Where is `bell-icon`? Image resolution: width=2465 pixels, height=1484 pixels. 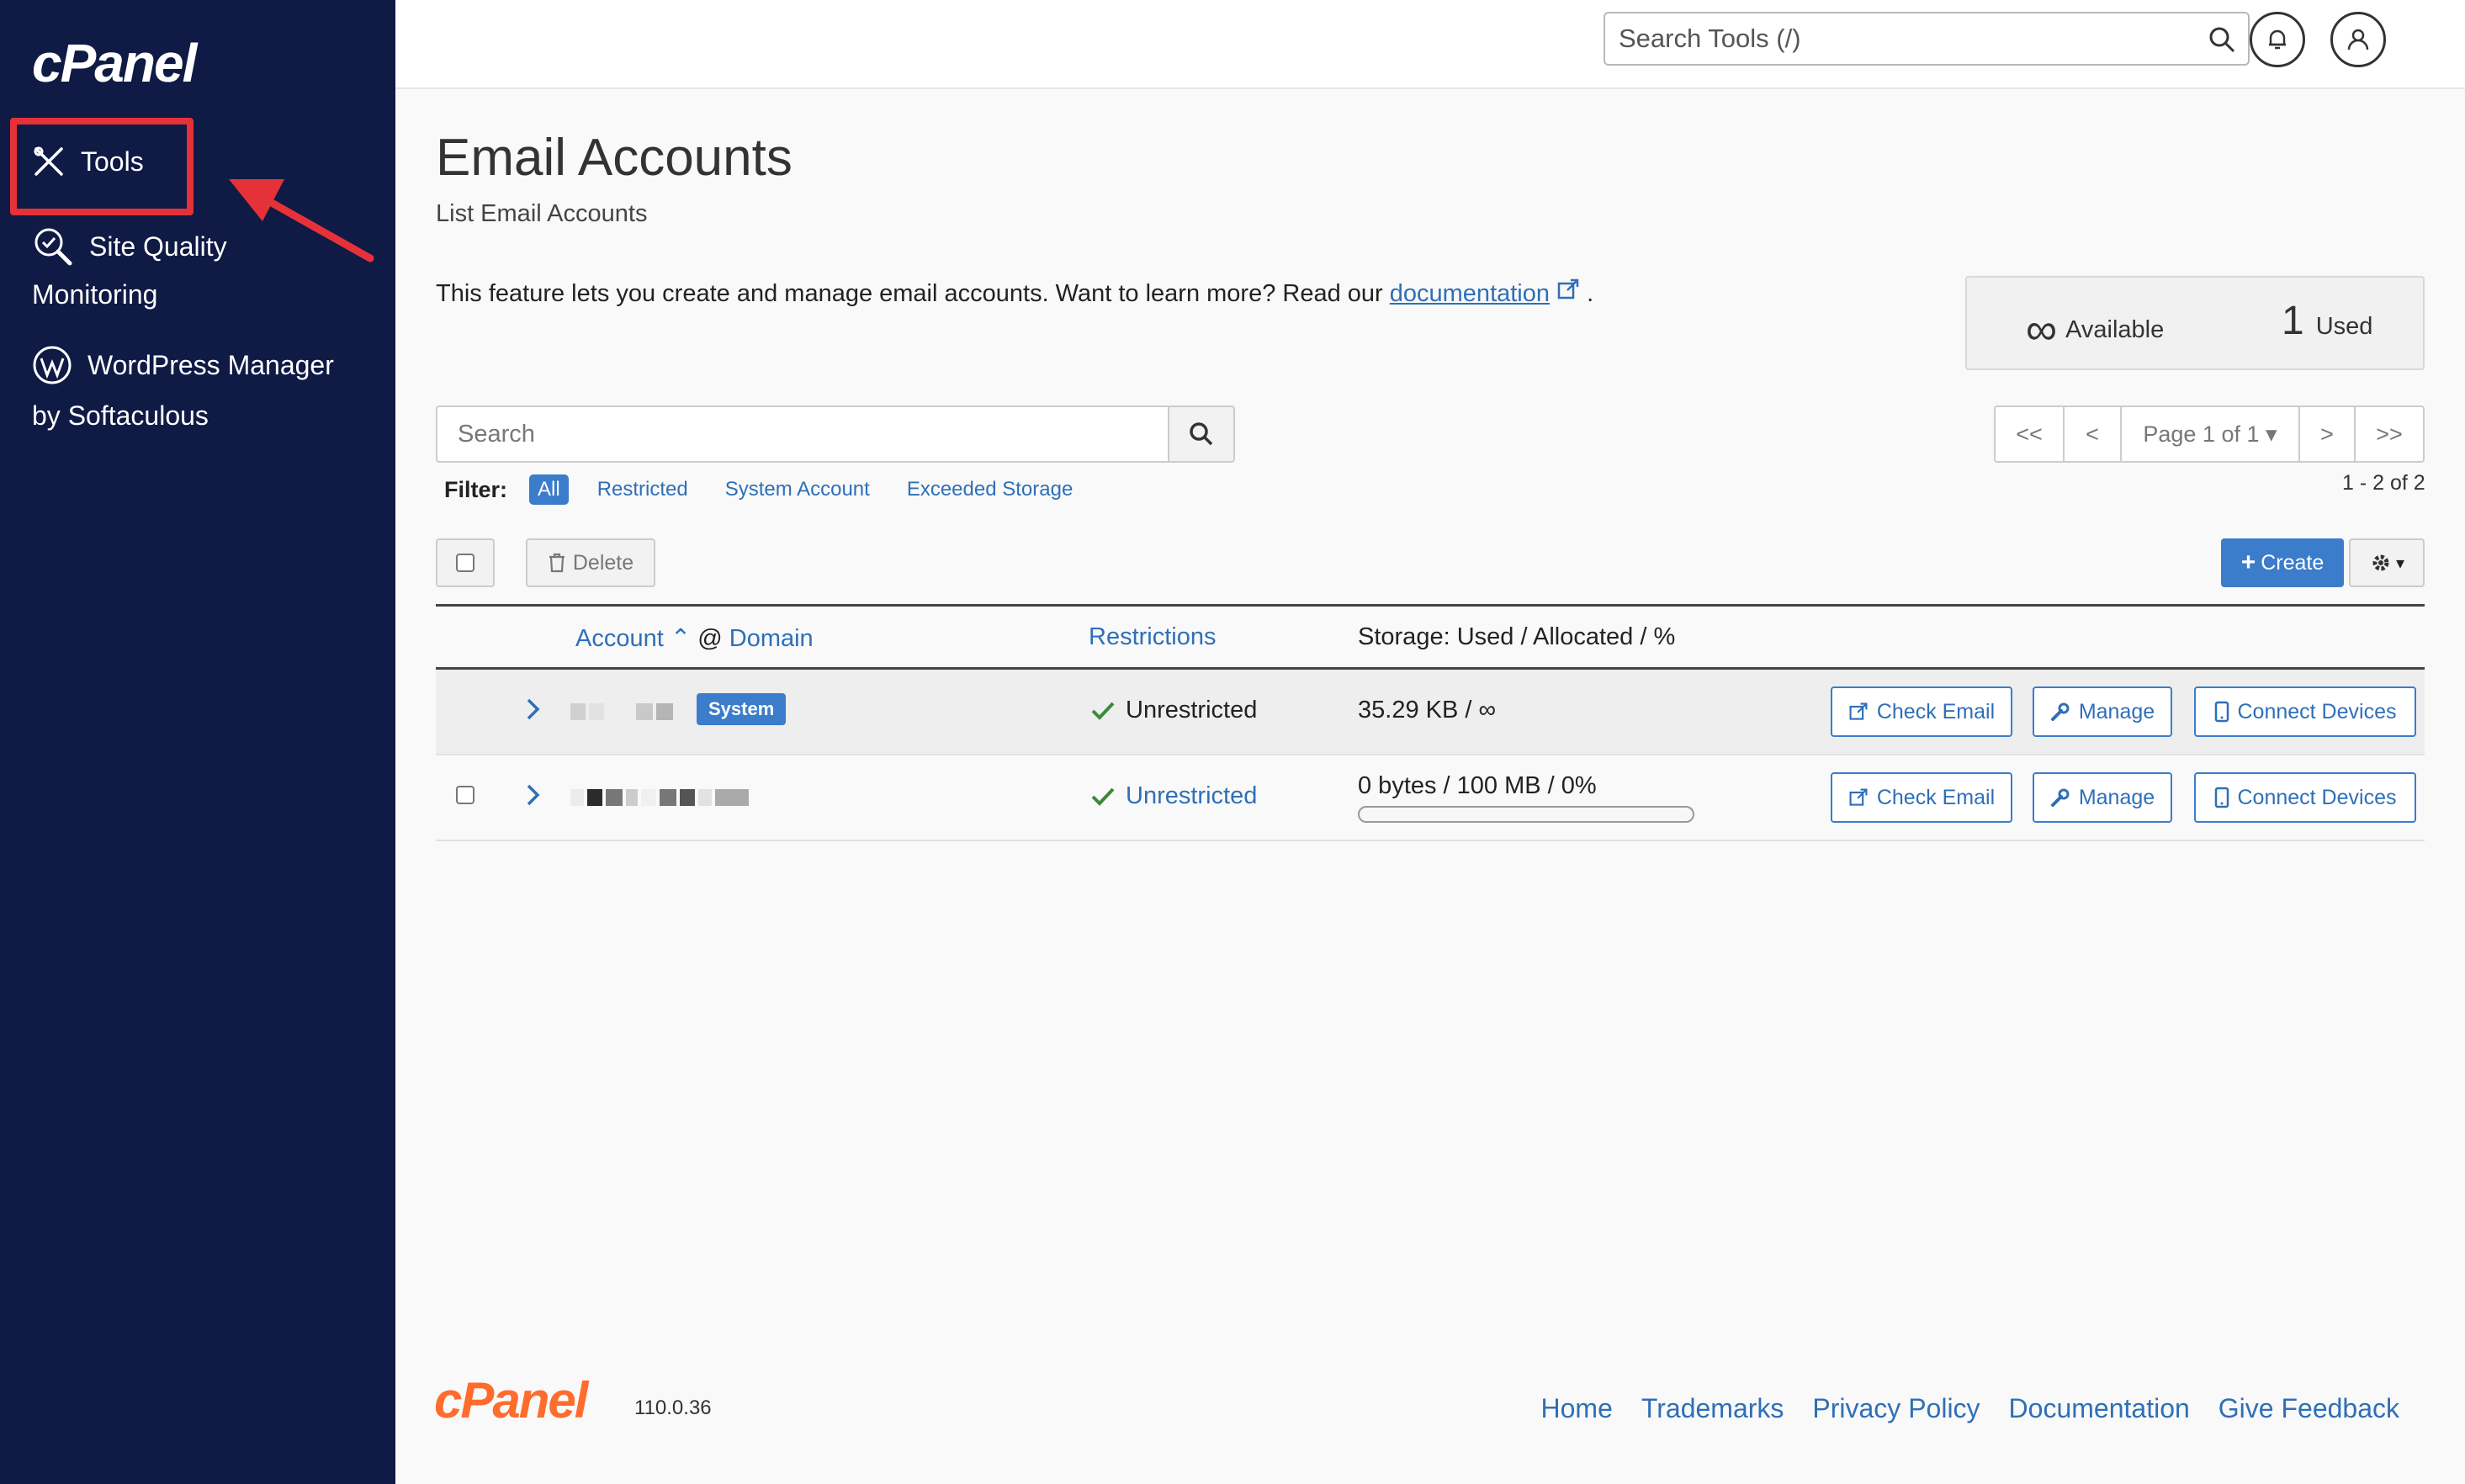
bell-icon is located at coordinates (2277, 39).